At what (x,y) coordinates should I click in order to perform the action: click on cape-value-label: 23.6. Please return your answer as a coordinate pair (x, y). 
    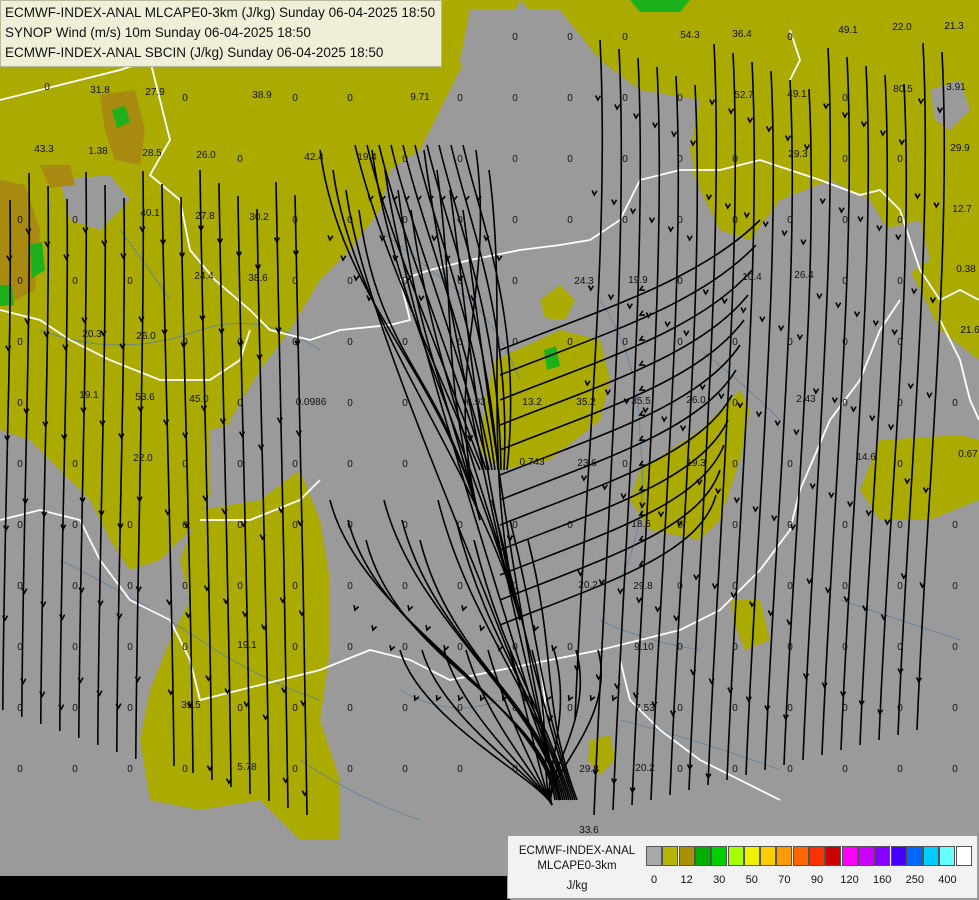
    Looking at the image, I should click on (587, 463).